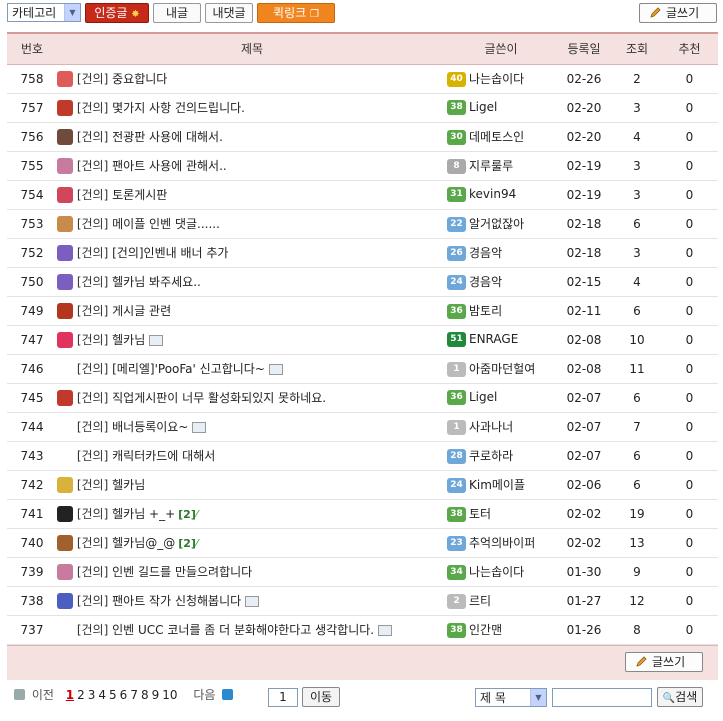 Image resolution: width=723 pixels, height=721 pixels. I want to click on table-row: 749 [건의] 게시글 관련 36 밤토리 02-11 6 0, so click(362, 310).